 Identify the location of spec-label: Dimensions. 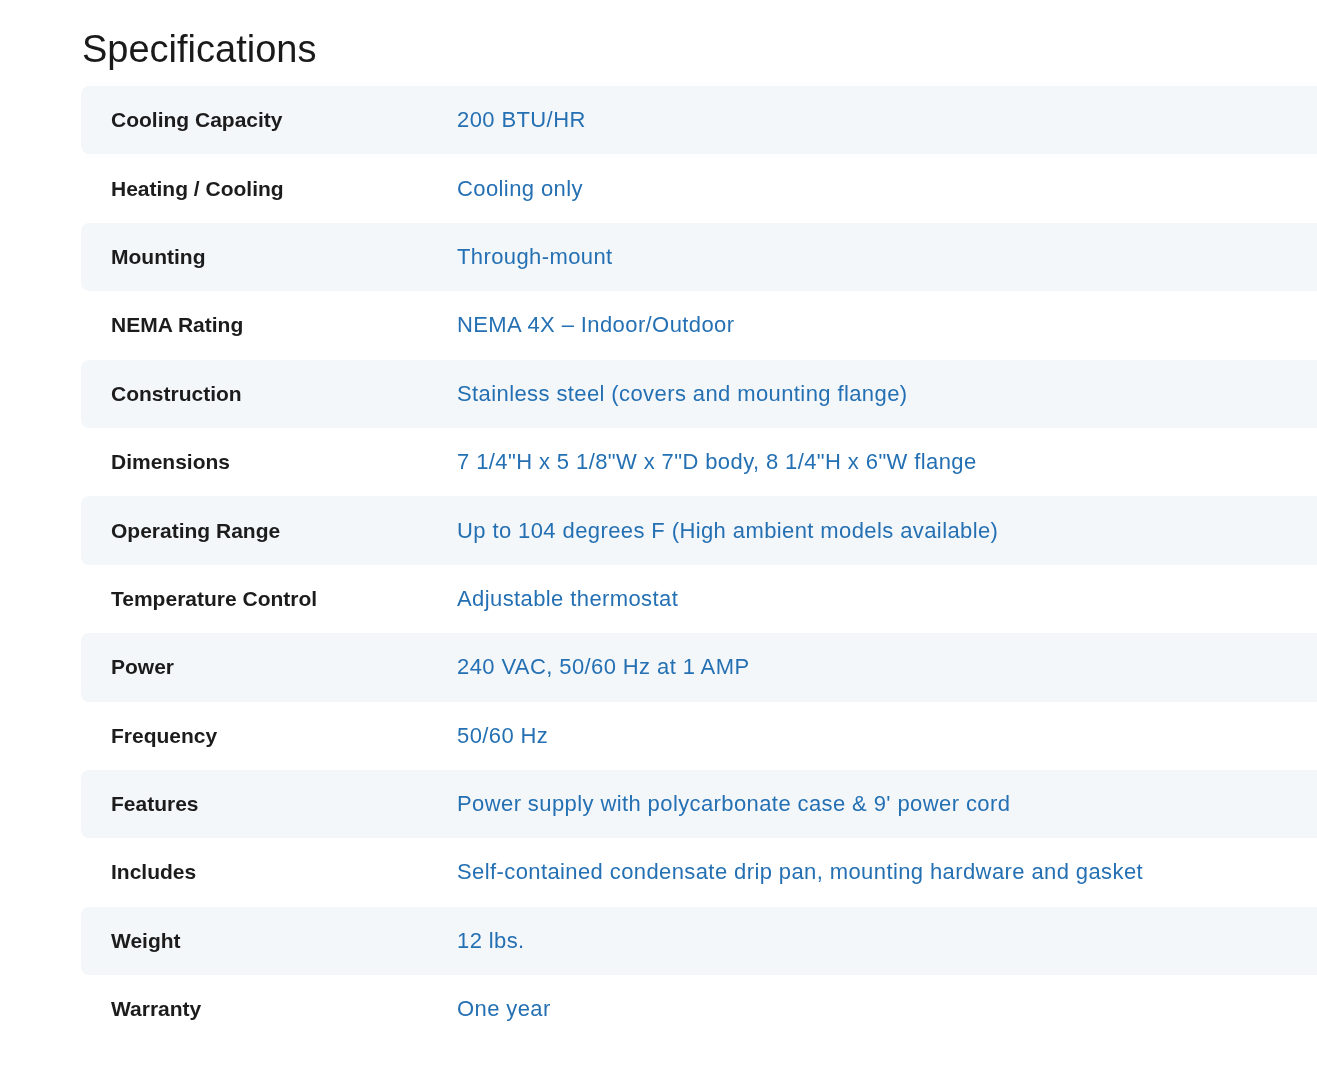
(171, 462).